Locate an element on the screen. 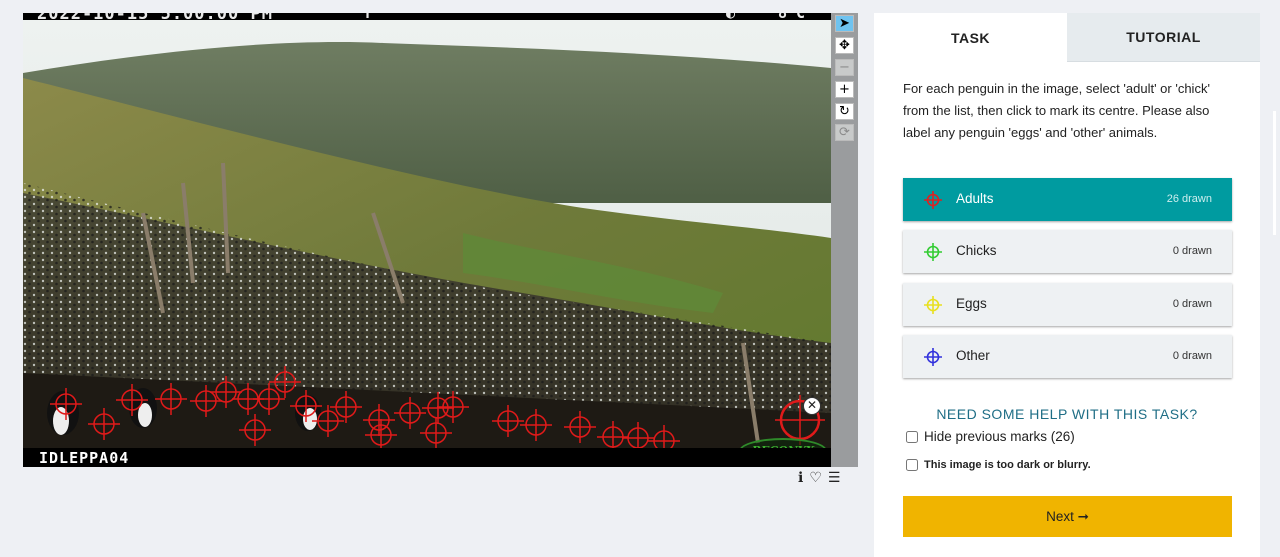 The image size is (1280, 557). choice-count: 26 drawn is located at coordinates (1189, 199).